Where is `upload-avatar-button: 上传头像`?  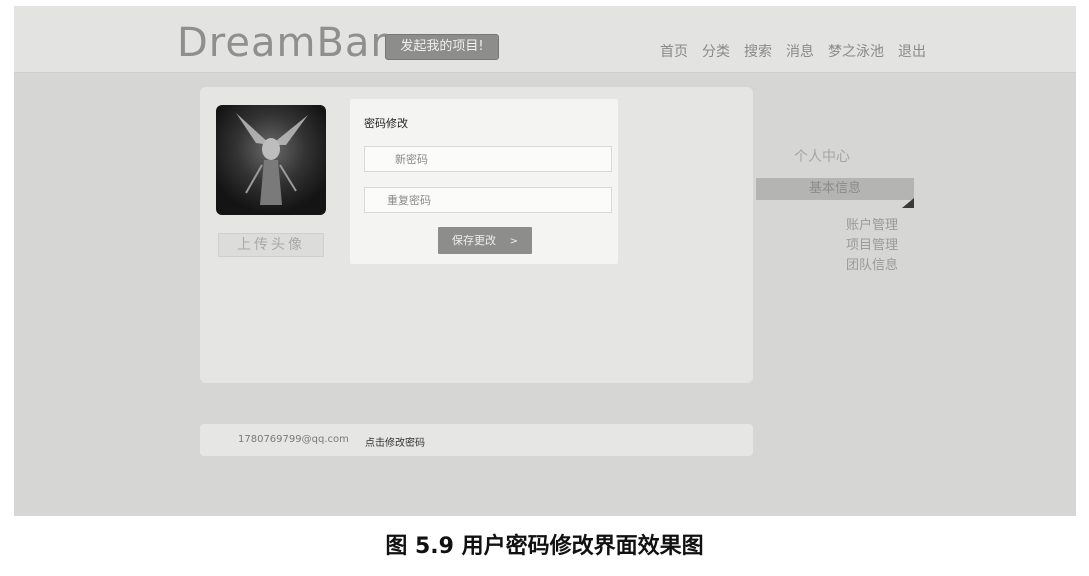
upload-avatar-button: 上传头像 is located at coordinates (271, 245).